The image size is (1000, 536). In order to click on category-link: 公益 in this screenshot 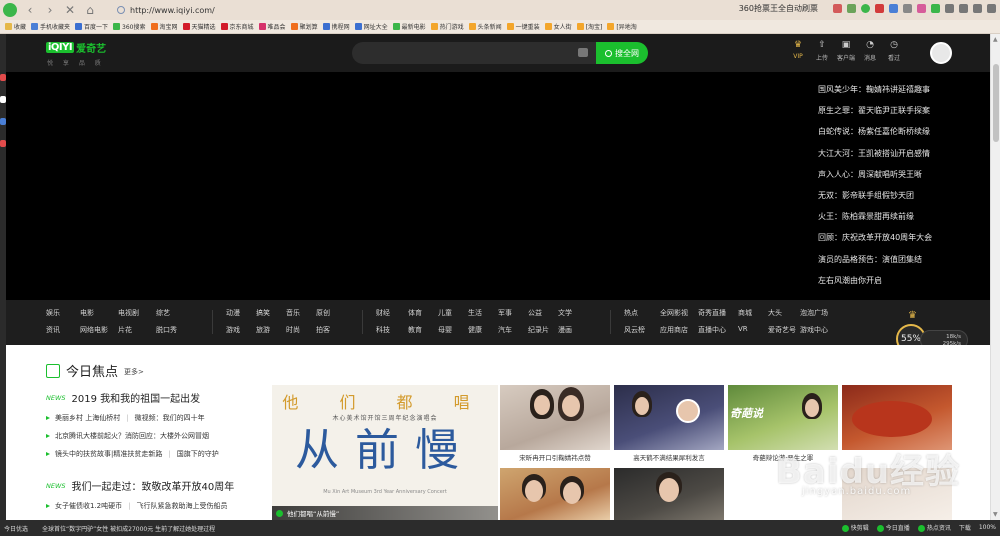, I will do `click(543, 313)`.